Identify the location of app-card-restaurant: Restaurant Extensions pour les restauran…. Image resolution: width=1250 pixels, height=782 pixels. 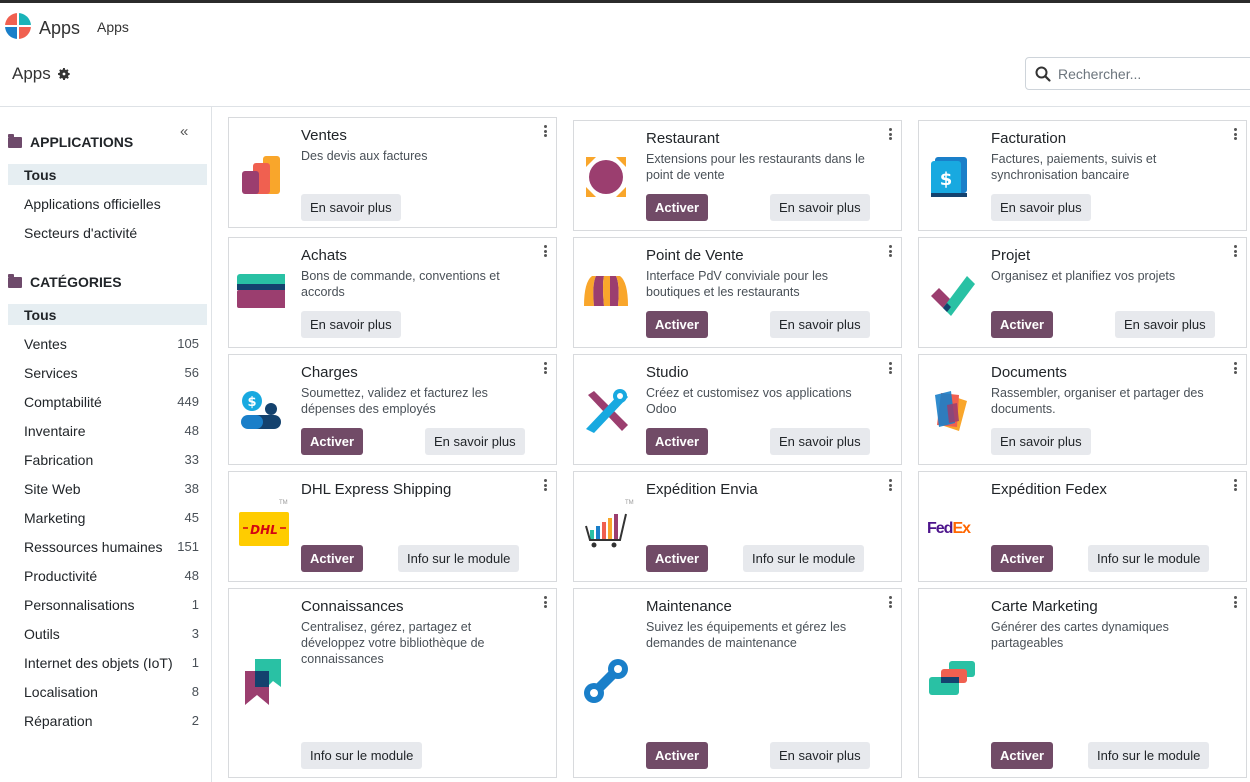
(737, 175).